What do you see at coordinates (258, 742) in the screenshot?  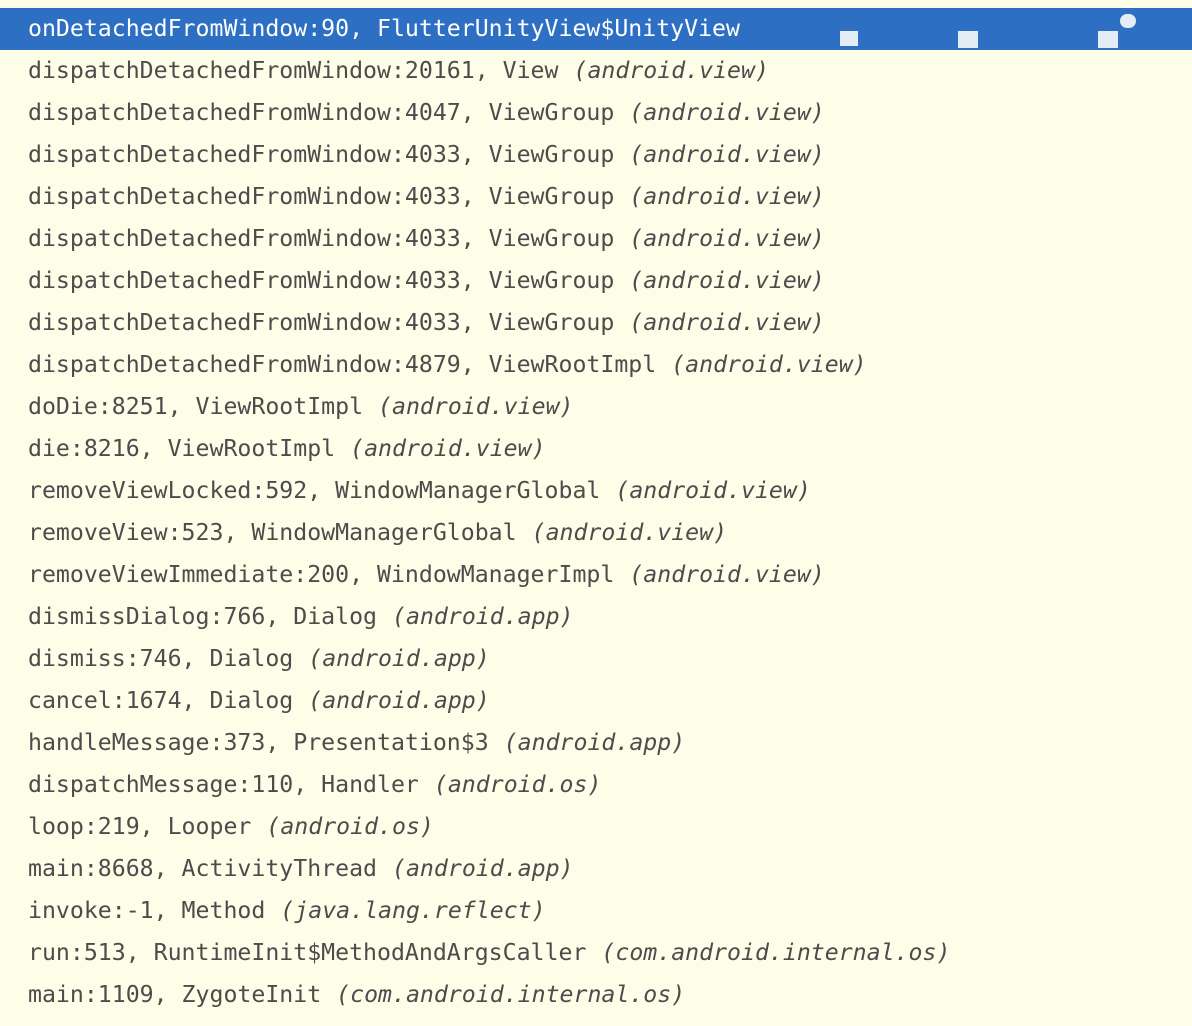 I see `frame-method: handleMessage:373, Presentation$3` at bounding box center [258, 742].